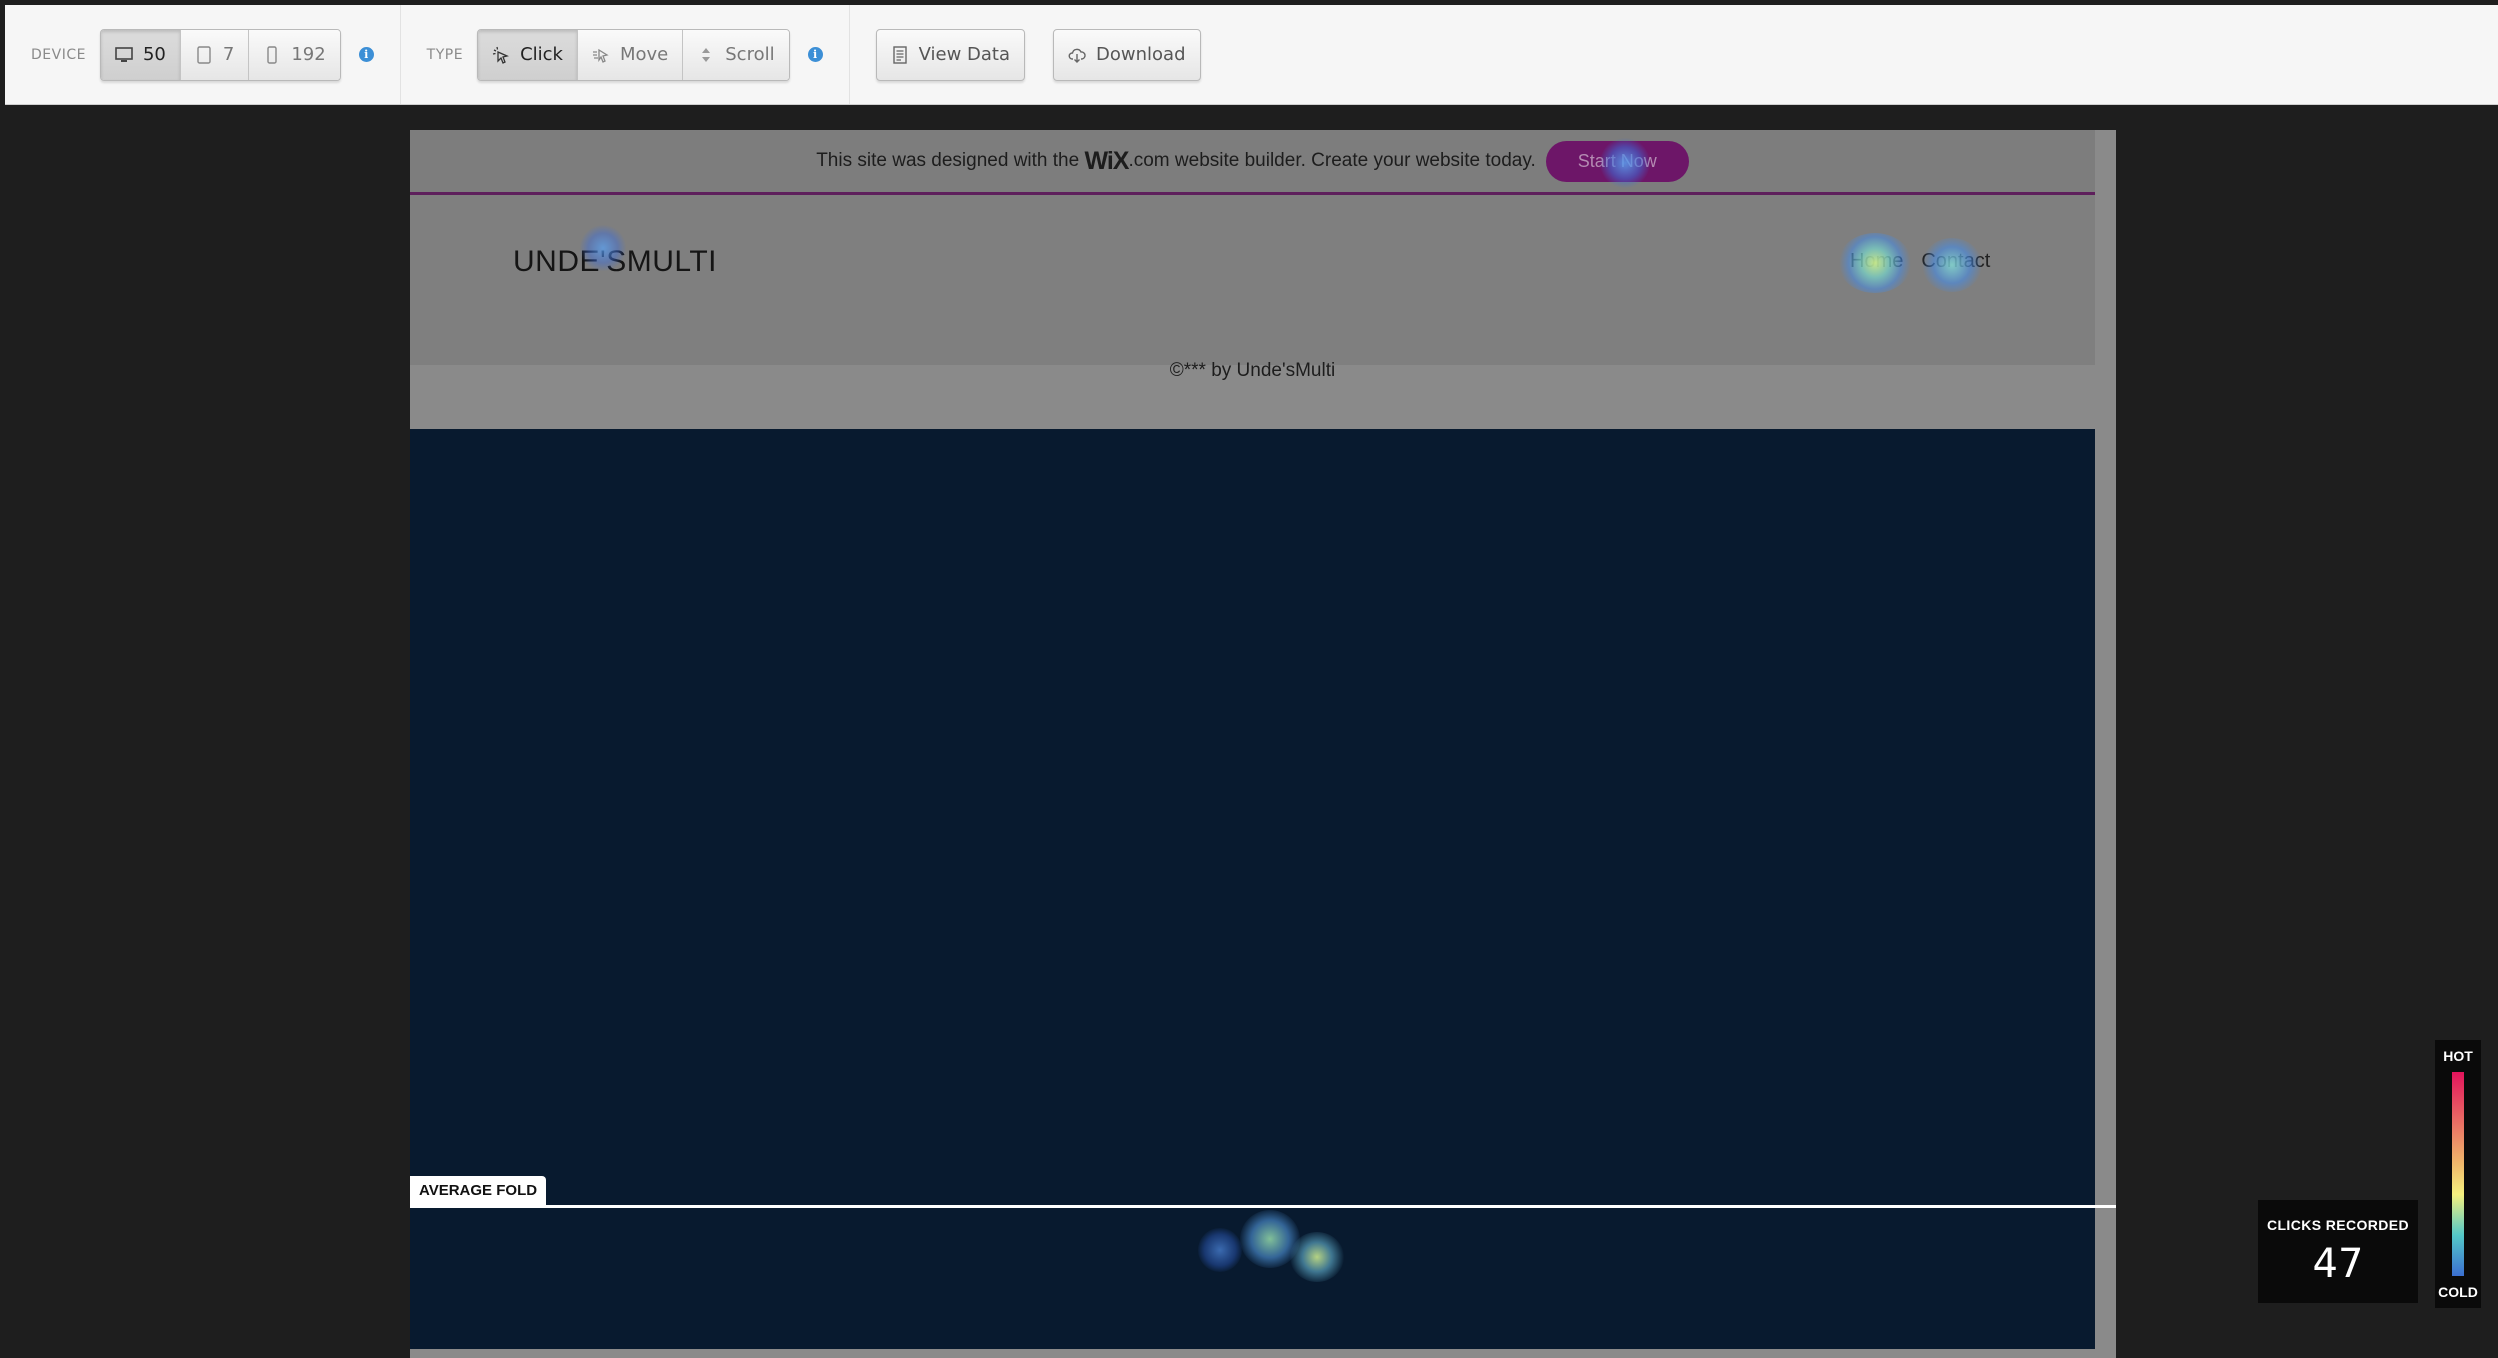 Image resolution: width=2498 pixels, height=1358 pixels. Describe the element at coordinates (58, 54) in the screenshot. I see `device-label: DEVICE` at that location.